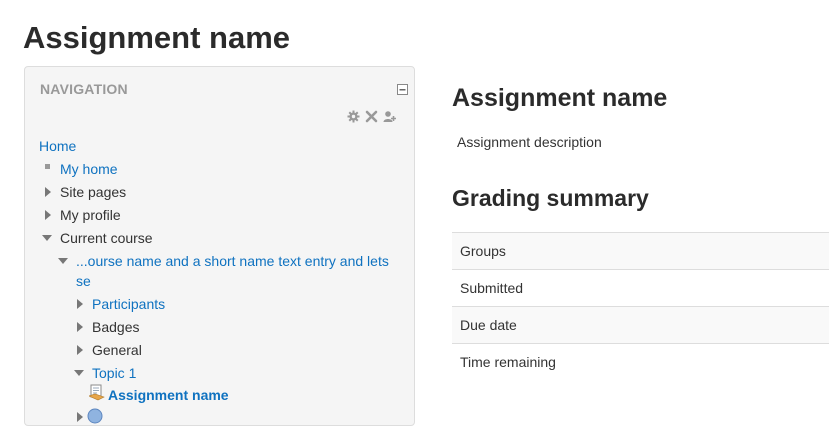 This screenshot has width=829, height=428. I want to click on nav-item-course-wrap: se, so click(83, 281).